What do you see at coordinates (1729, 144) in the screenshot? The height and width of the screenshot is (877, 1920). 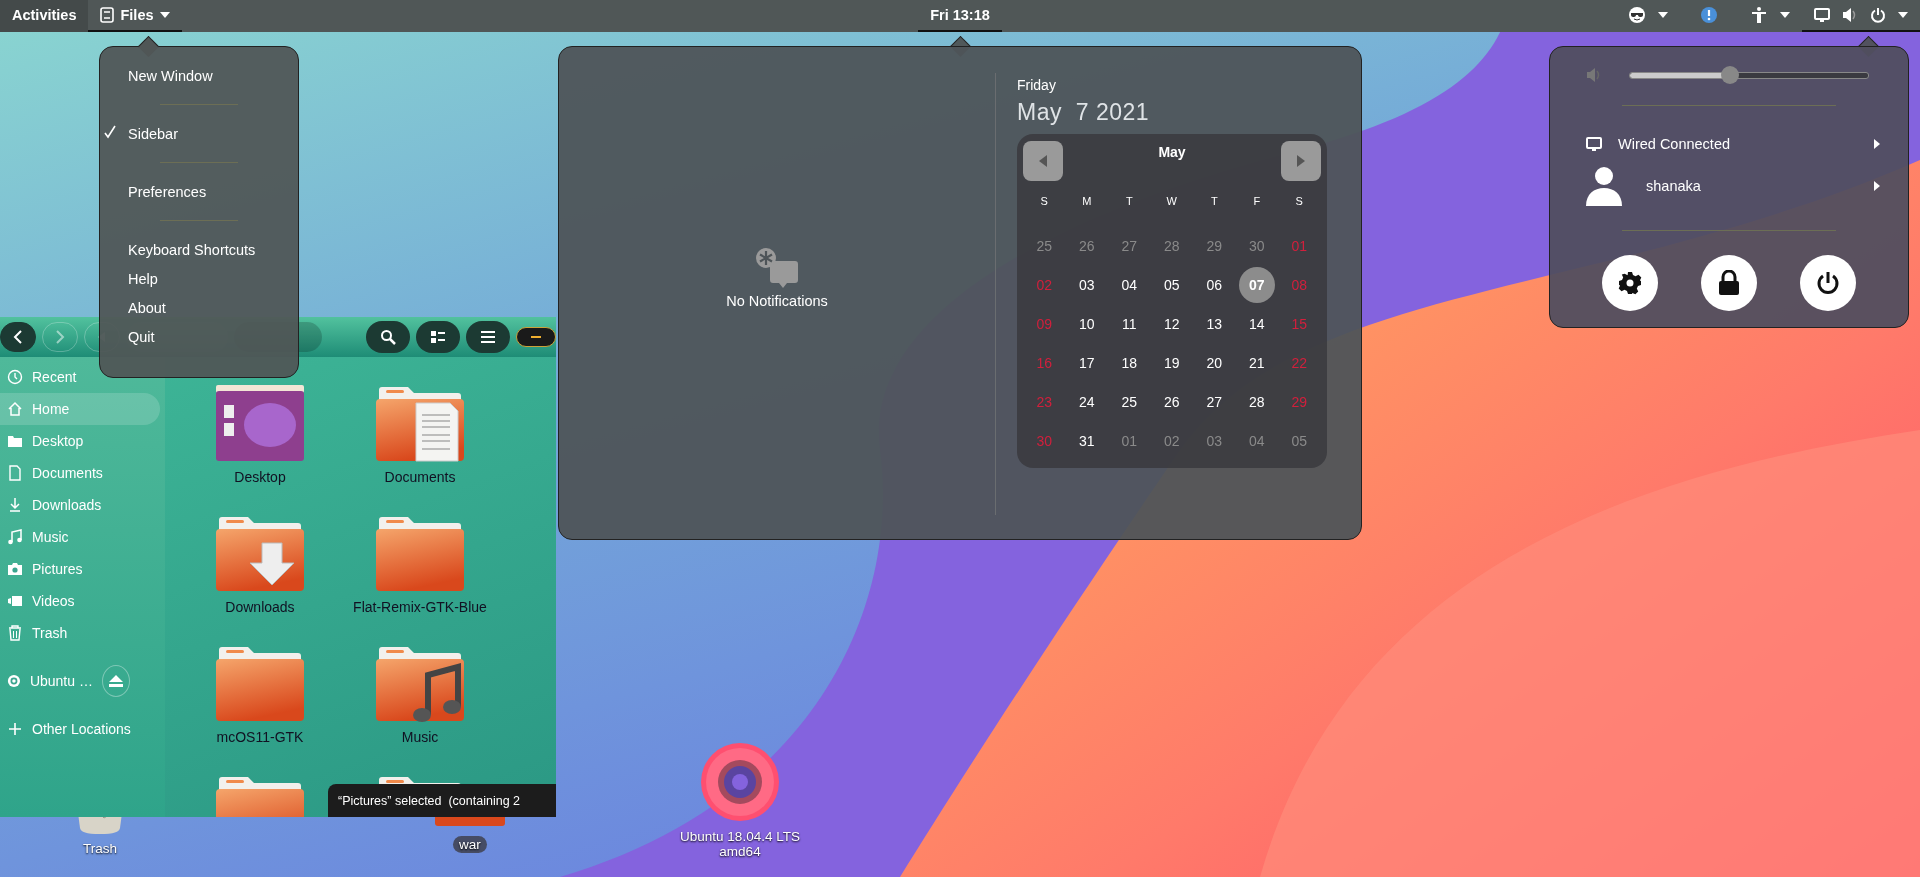 I see `network-menu-item: Wired Connected` at bounding box center [1729, 144].